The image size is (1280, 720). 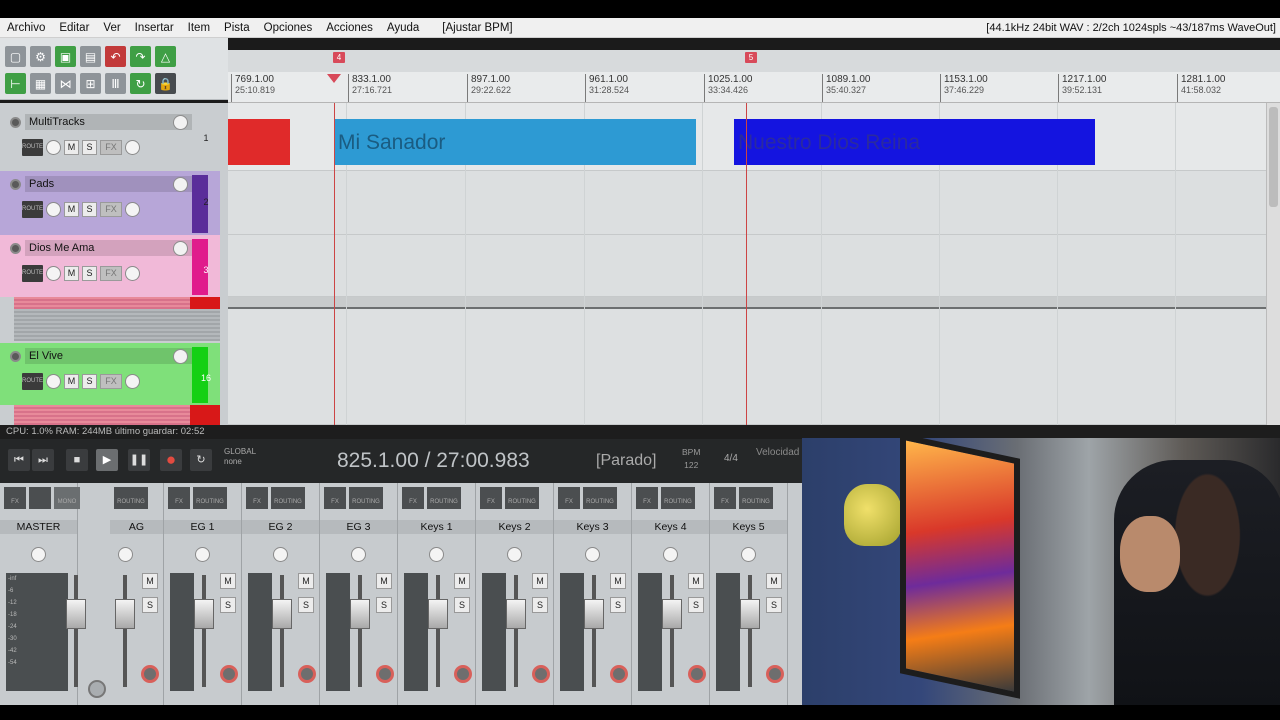 I want to click on track-name: El Vive, so click(x=108, y=356).